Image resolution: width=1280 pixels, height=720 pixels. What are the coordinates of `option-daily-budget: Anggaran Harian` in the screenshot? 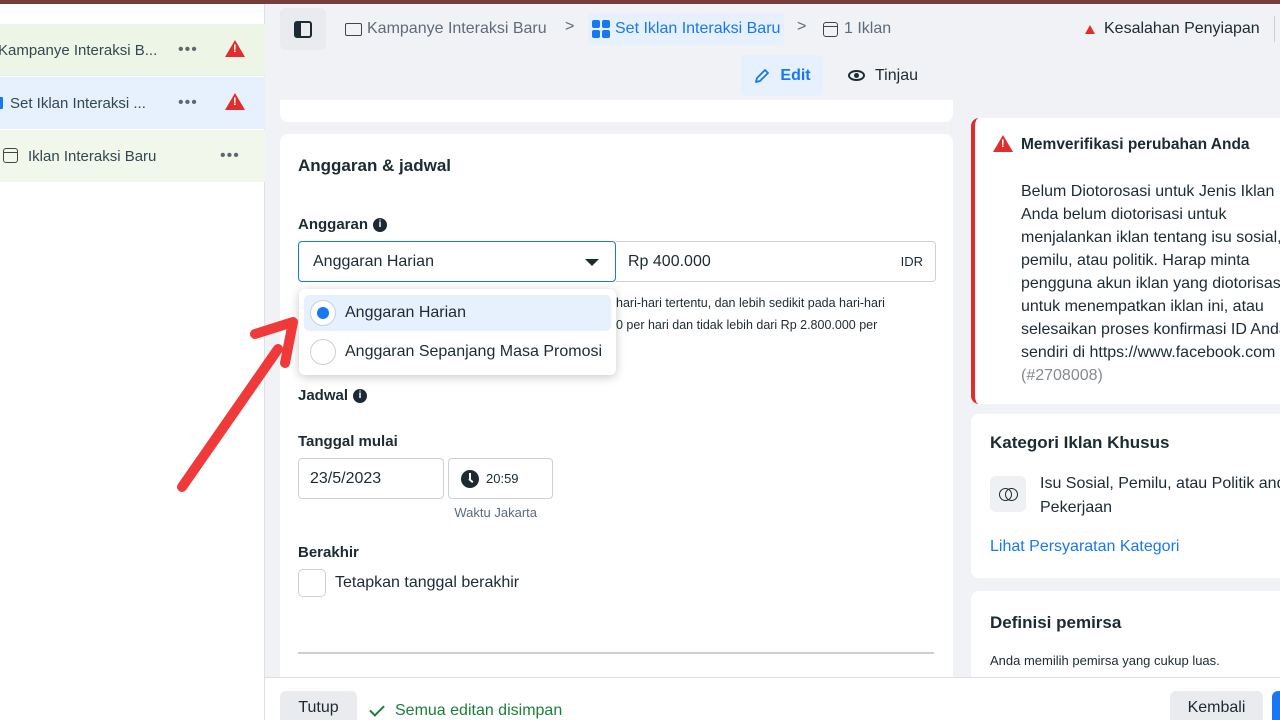 It's located at (457, 313).